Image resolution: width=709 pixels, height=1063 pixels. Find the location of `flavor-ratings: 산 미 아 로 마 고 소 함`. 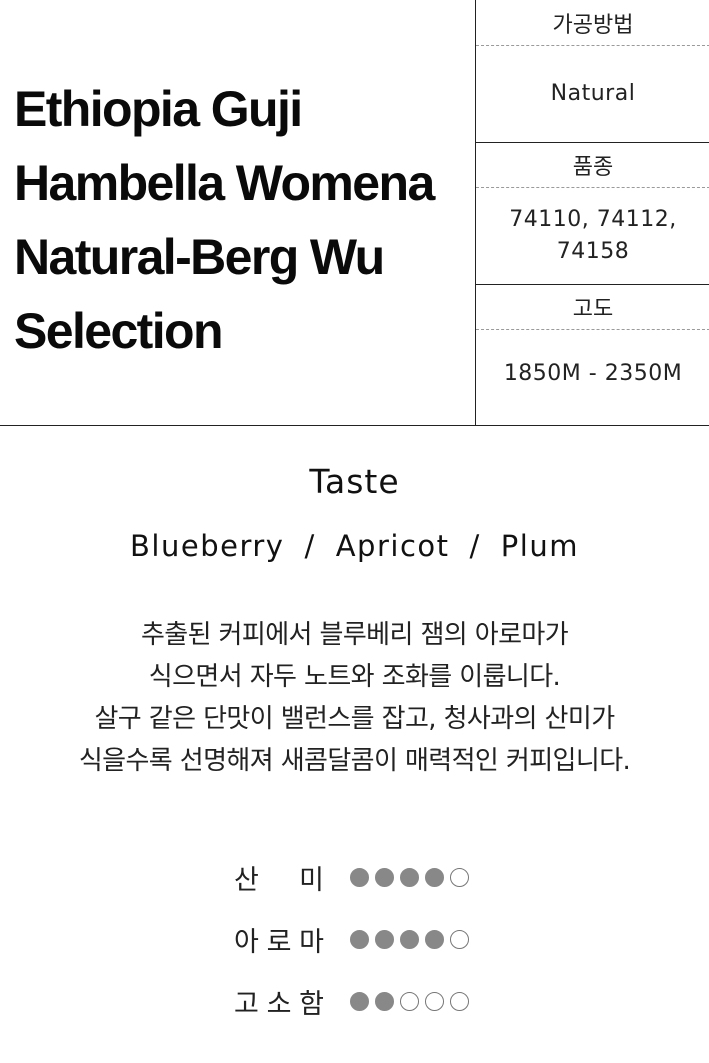

flavor-ratings: 산 미 아 로 마 고 소 함 is located at coordinates (364, 939).